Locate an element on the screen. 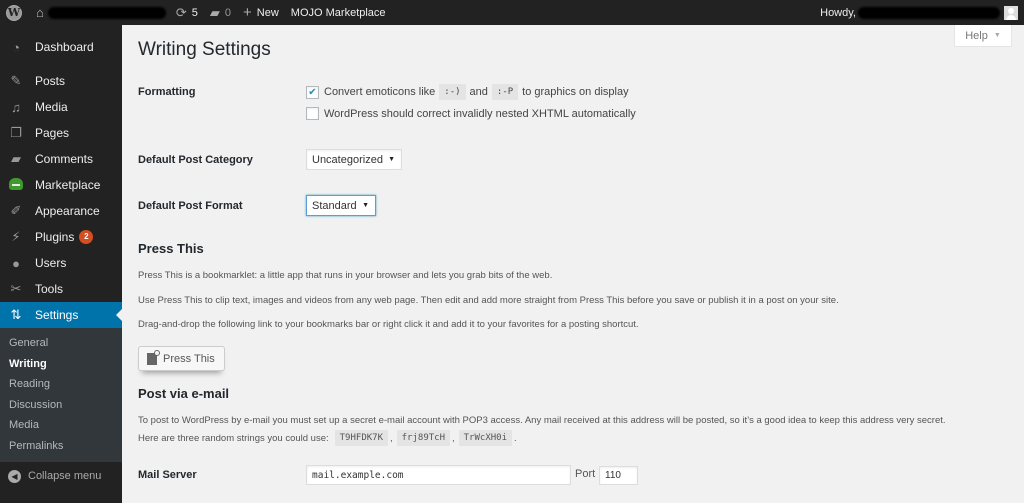  emoticons-checkbox: ✔ is located at coordinates (312, 92).